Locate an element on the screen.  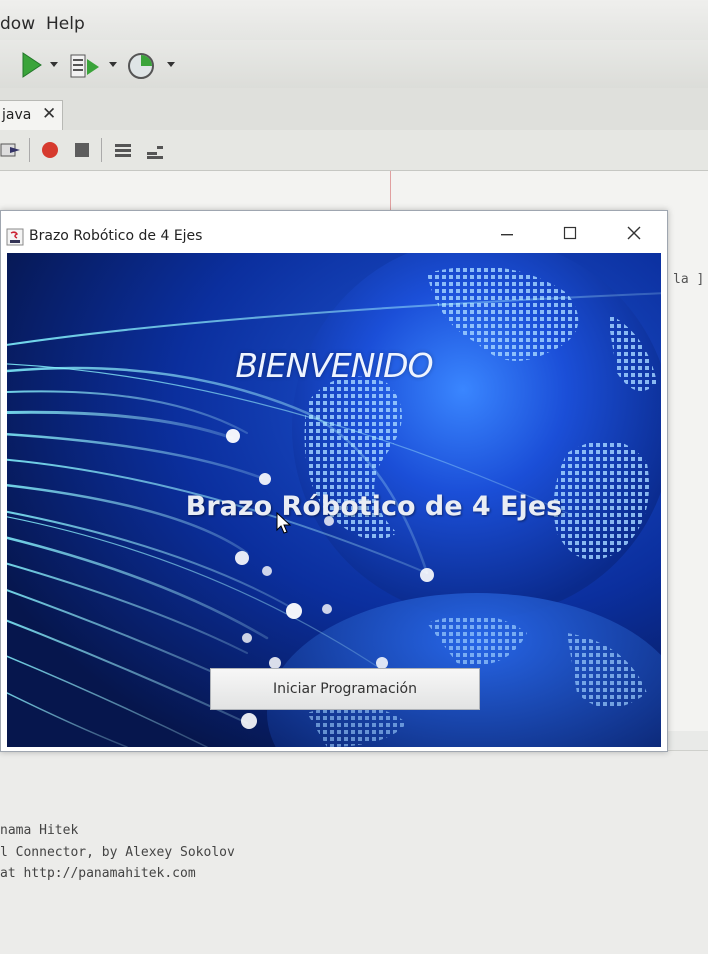
editor-code-fragment: la ] is located at coordinates (689, 279).